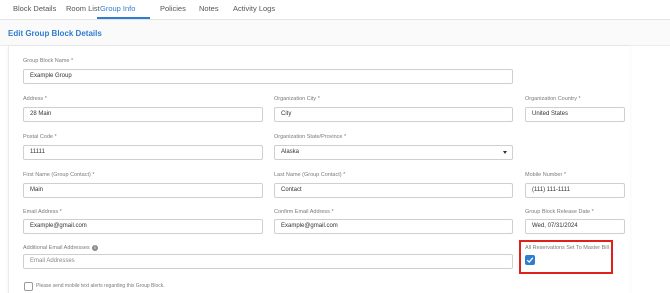 The width and height of the screenshot is (670, 293). I want to click on confirm-email-input: Example@gmail.com, so click(393, 226).